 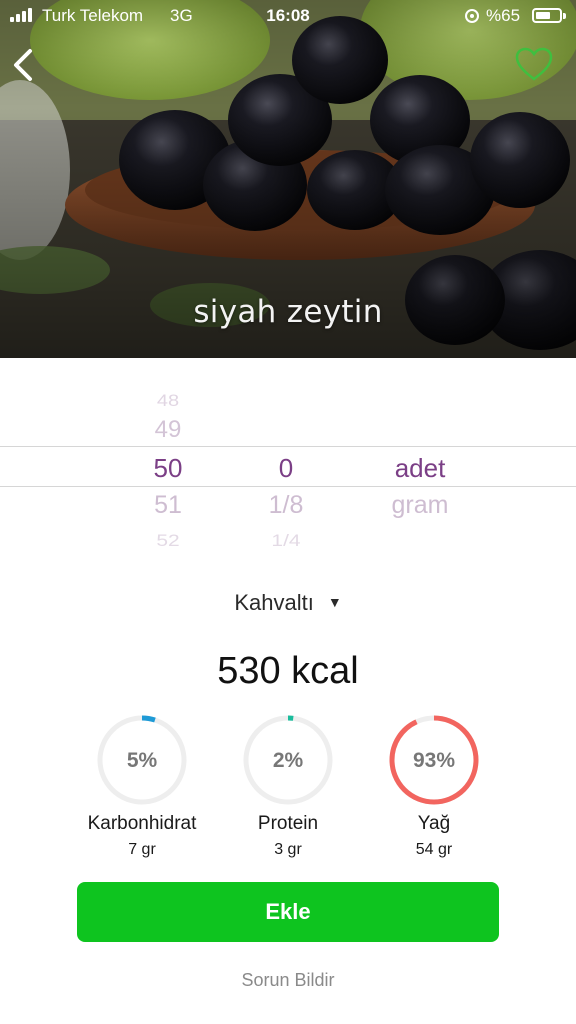 I want to click on favorite-button, so click(x=534, y=65).